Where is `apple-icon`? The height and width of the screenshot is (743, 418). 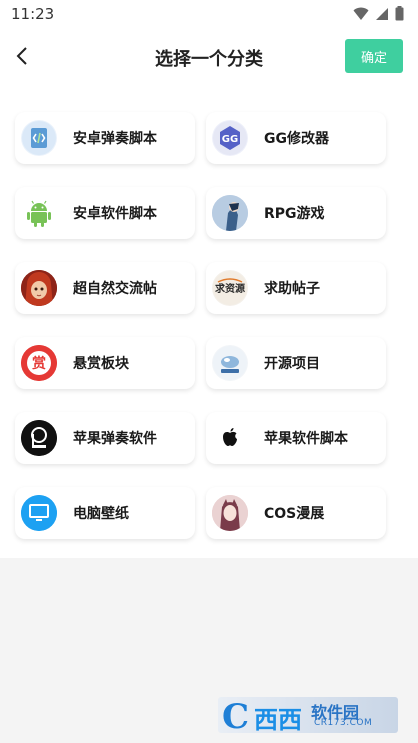
apple-icon is located at coordinates (230, 438).